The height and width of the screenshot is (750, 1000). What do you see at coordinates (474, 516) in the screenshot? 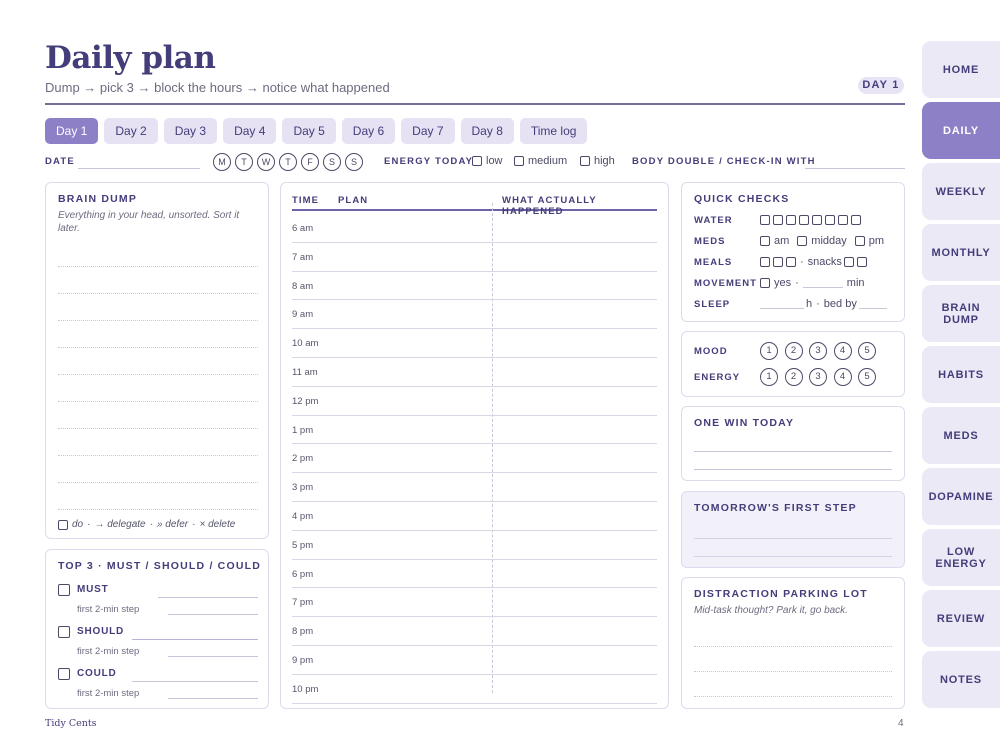
I see `schedule-row: 4 pm` at bounding box center [474, 516].